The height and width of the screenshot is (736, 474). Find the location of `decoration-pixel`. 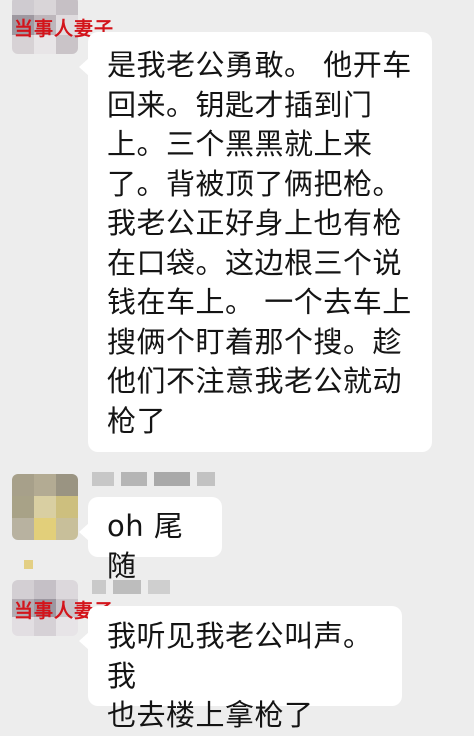

decoration-pixel is located at coordinates (28, 564).